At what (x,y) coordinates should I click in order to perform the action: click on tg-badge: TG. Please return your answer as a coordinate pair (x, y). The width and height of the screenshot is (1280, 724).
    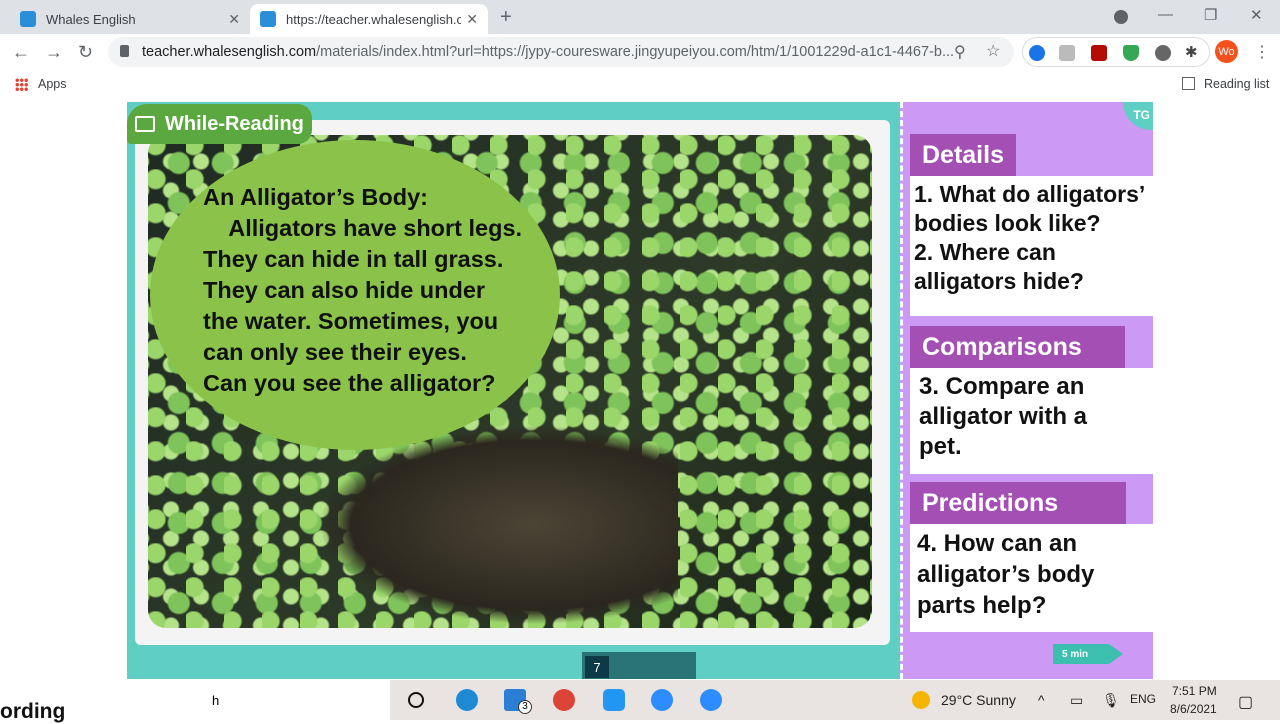
    Looking at the image, I should click on (1138, 116).